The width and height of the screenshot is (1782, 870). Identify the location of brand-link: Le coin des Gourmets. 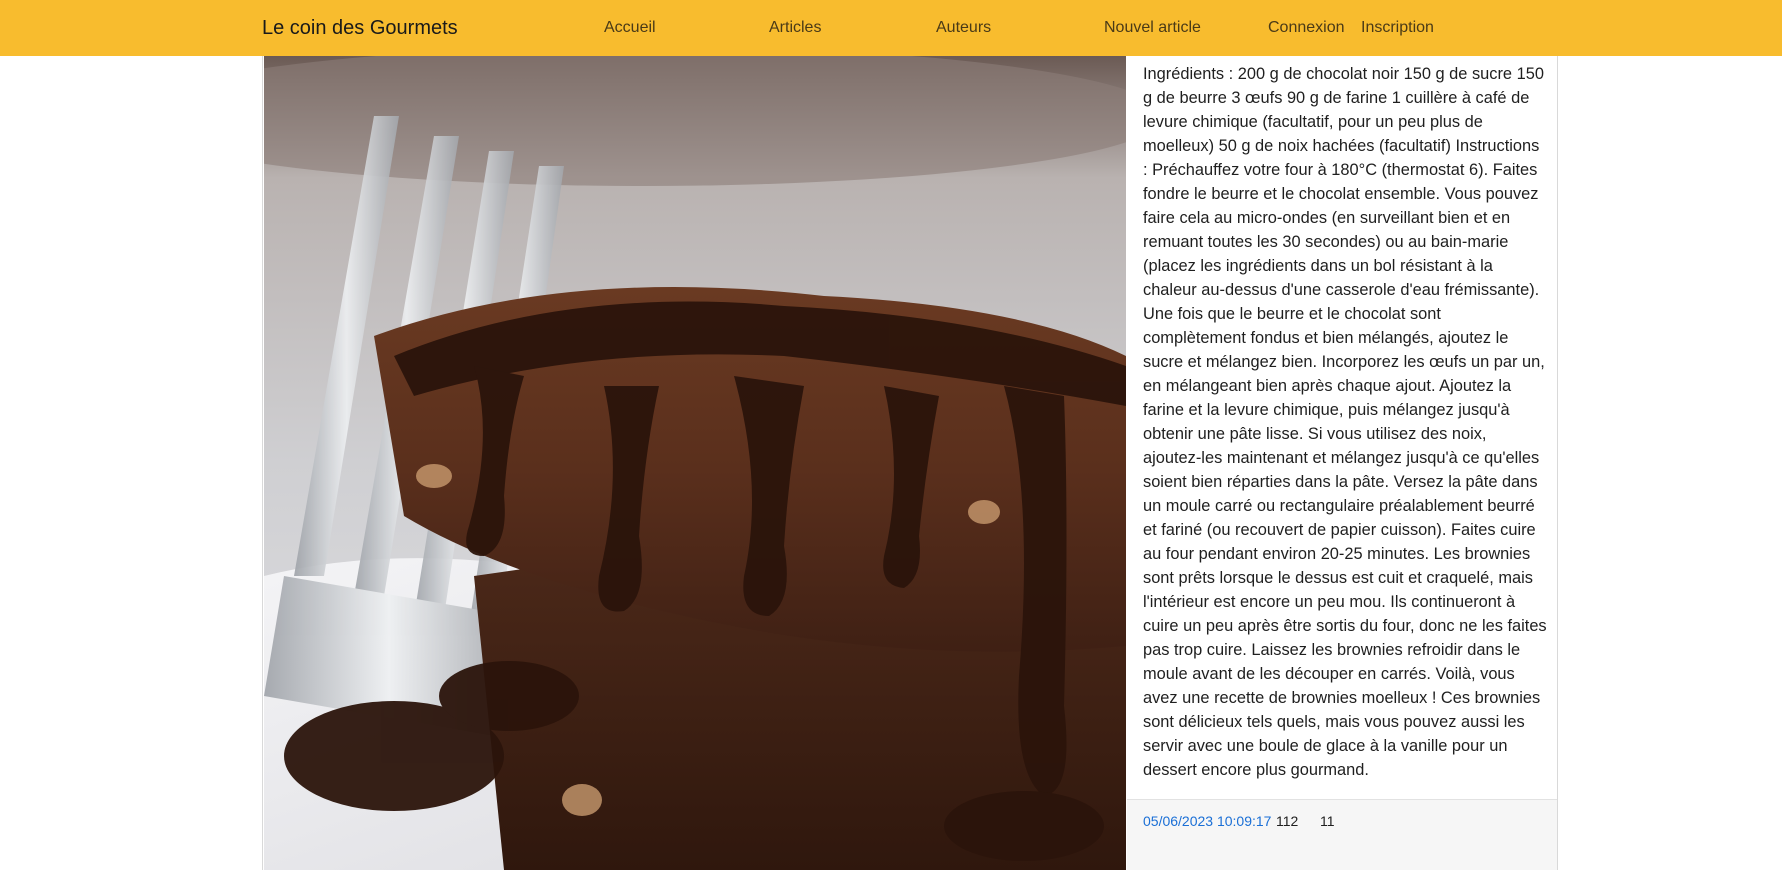
(360, 28).